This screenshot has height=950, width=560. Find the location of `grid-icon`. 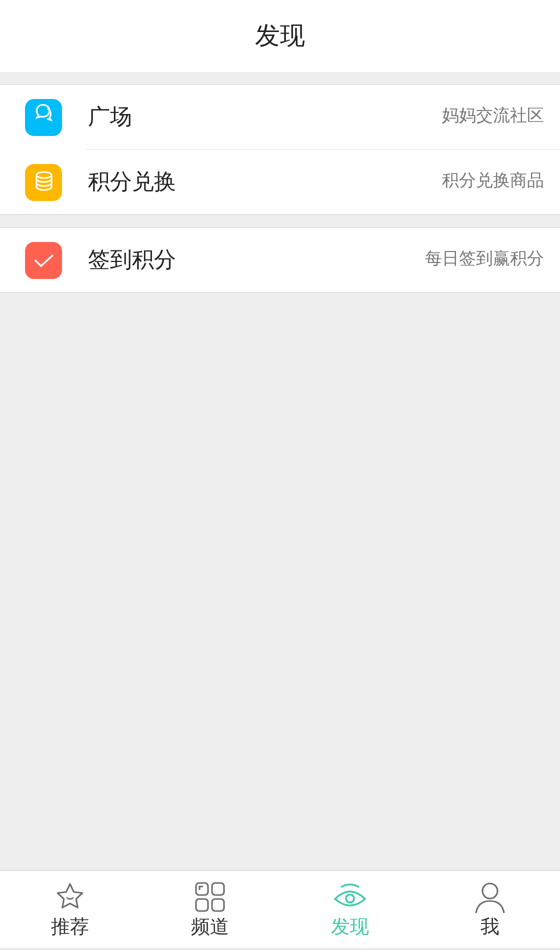

grid-icon is located at coordinates (210, 897).